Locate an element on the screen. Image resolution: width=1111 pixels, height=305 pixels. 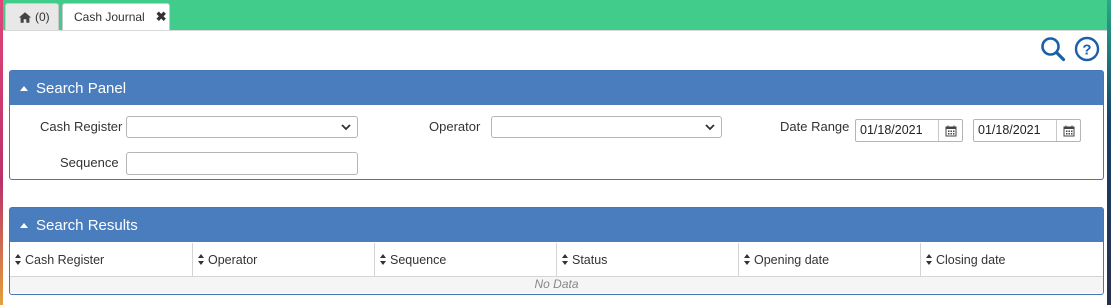
window-edge-right is located at coordinates (1109, 152).